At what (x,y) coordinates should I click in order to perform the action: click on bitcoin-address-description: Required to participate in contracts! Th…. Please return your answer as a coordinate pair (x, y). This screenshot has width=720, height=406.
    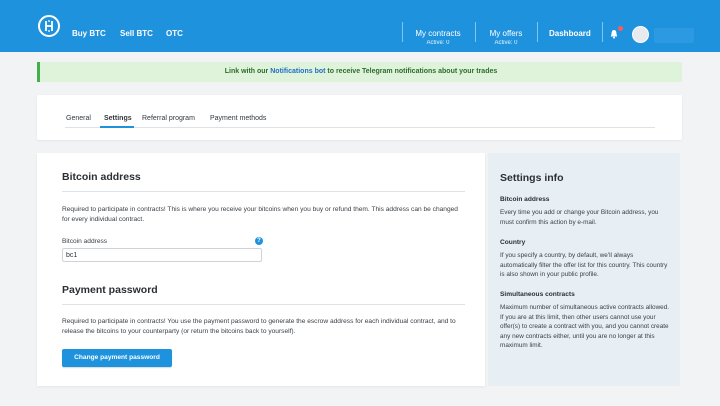
    Looking at the image, I should click on (260, 214).